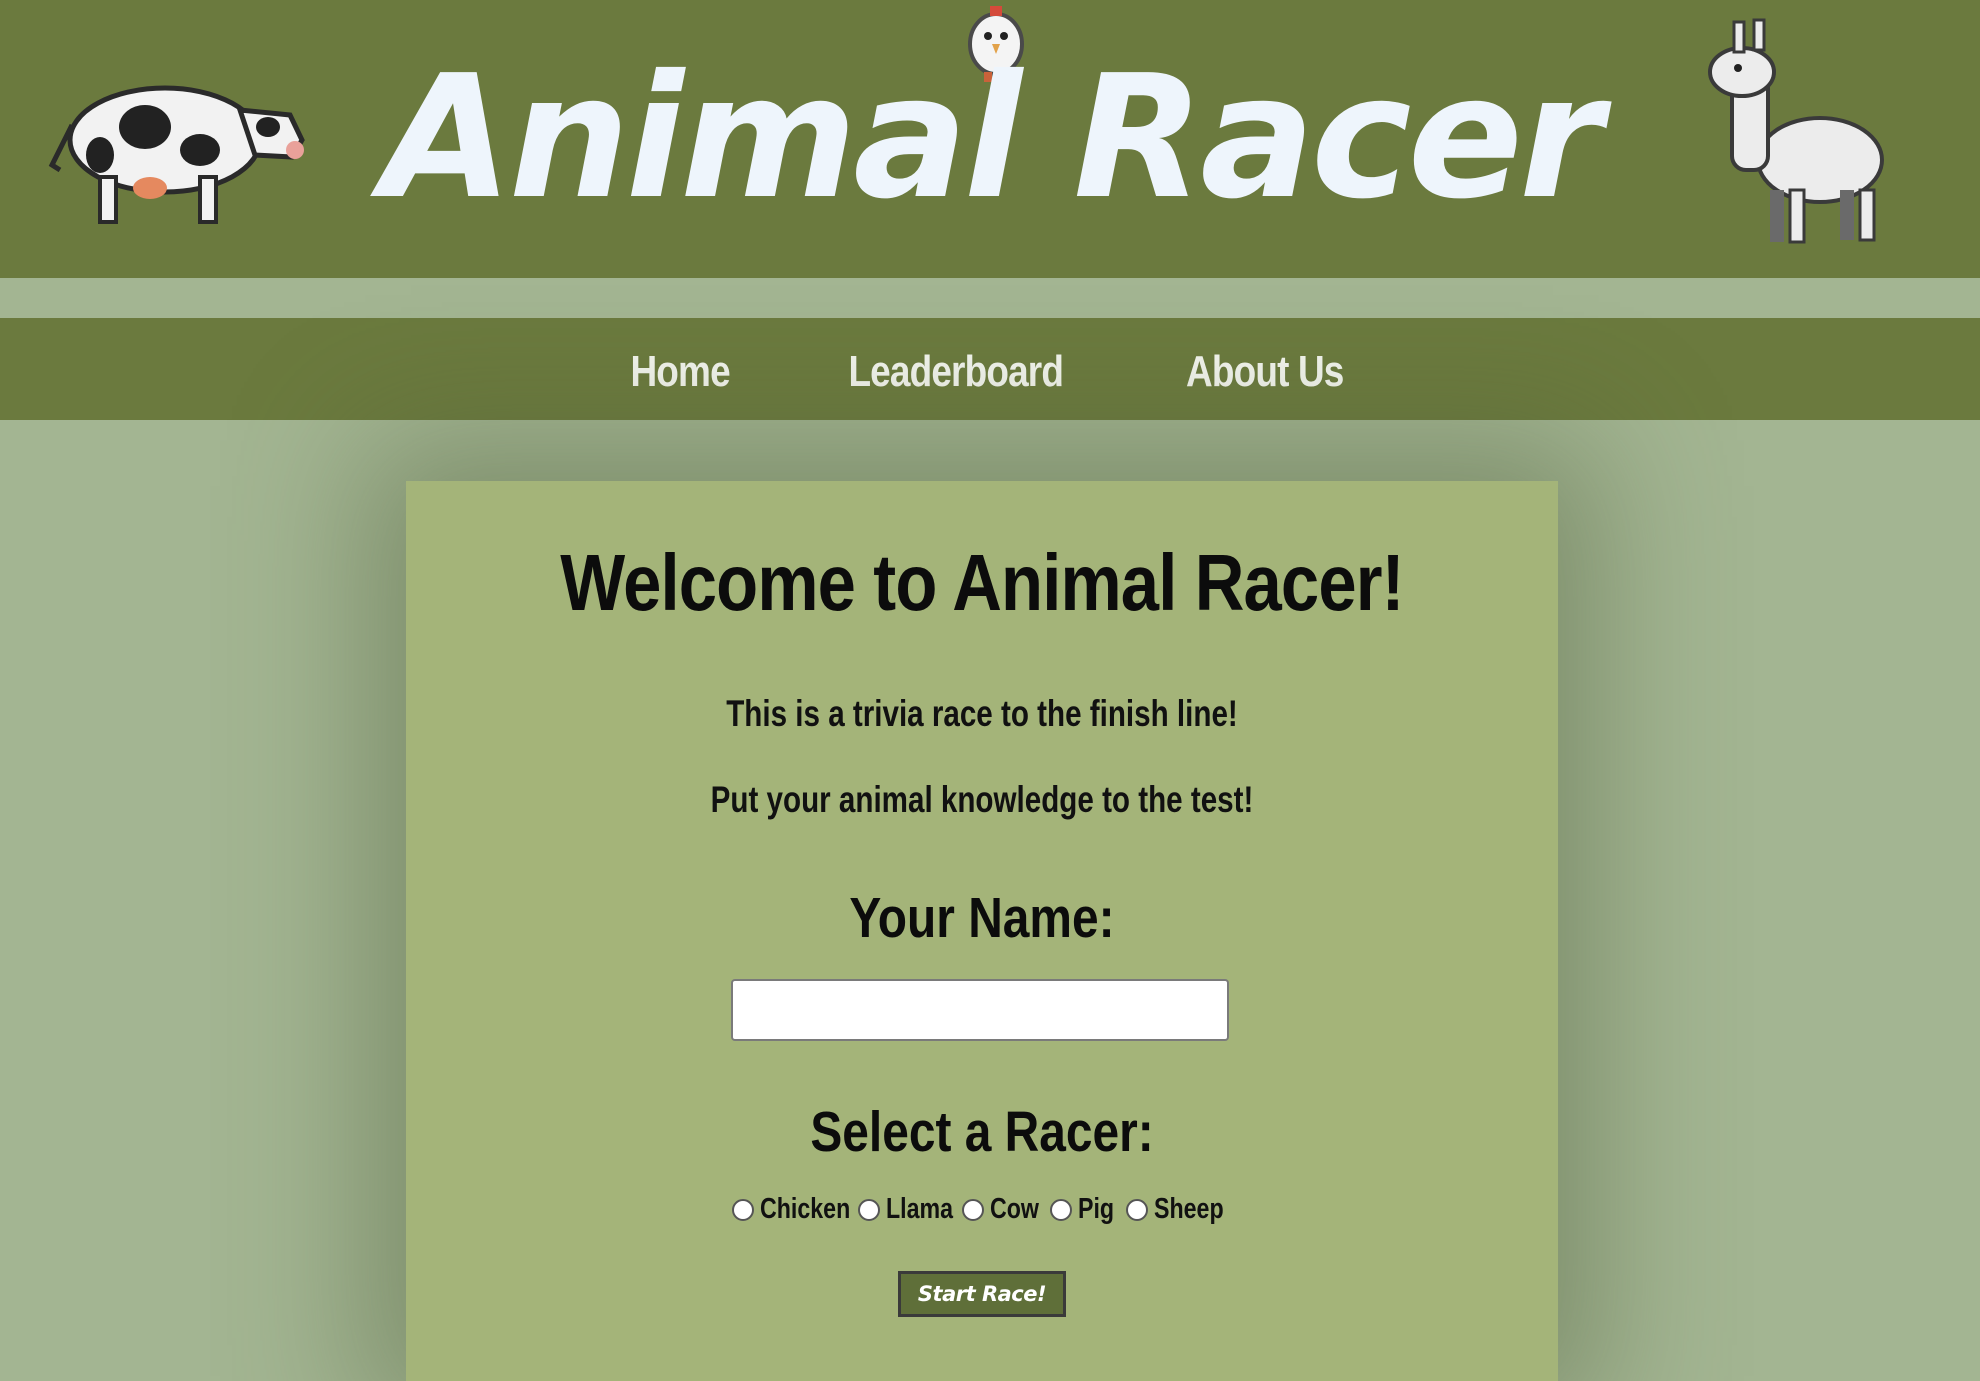  I want to click on racer-pig: Pig, so click(1082, 1209).